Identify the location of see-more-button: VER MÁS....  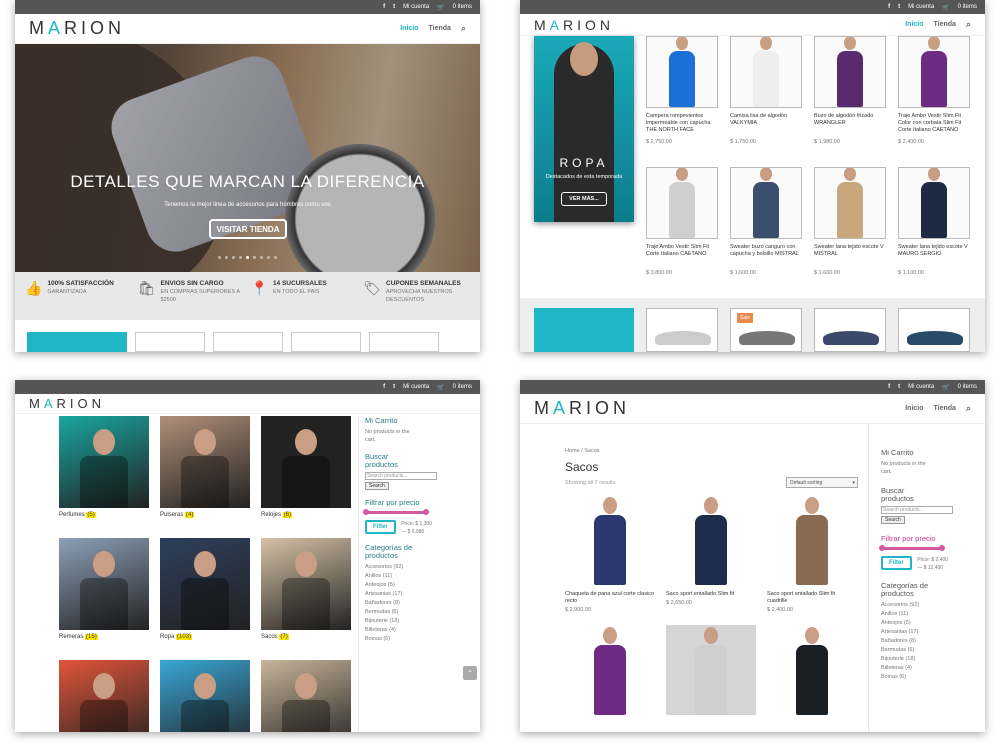
(584, 199).